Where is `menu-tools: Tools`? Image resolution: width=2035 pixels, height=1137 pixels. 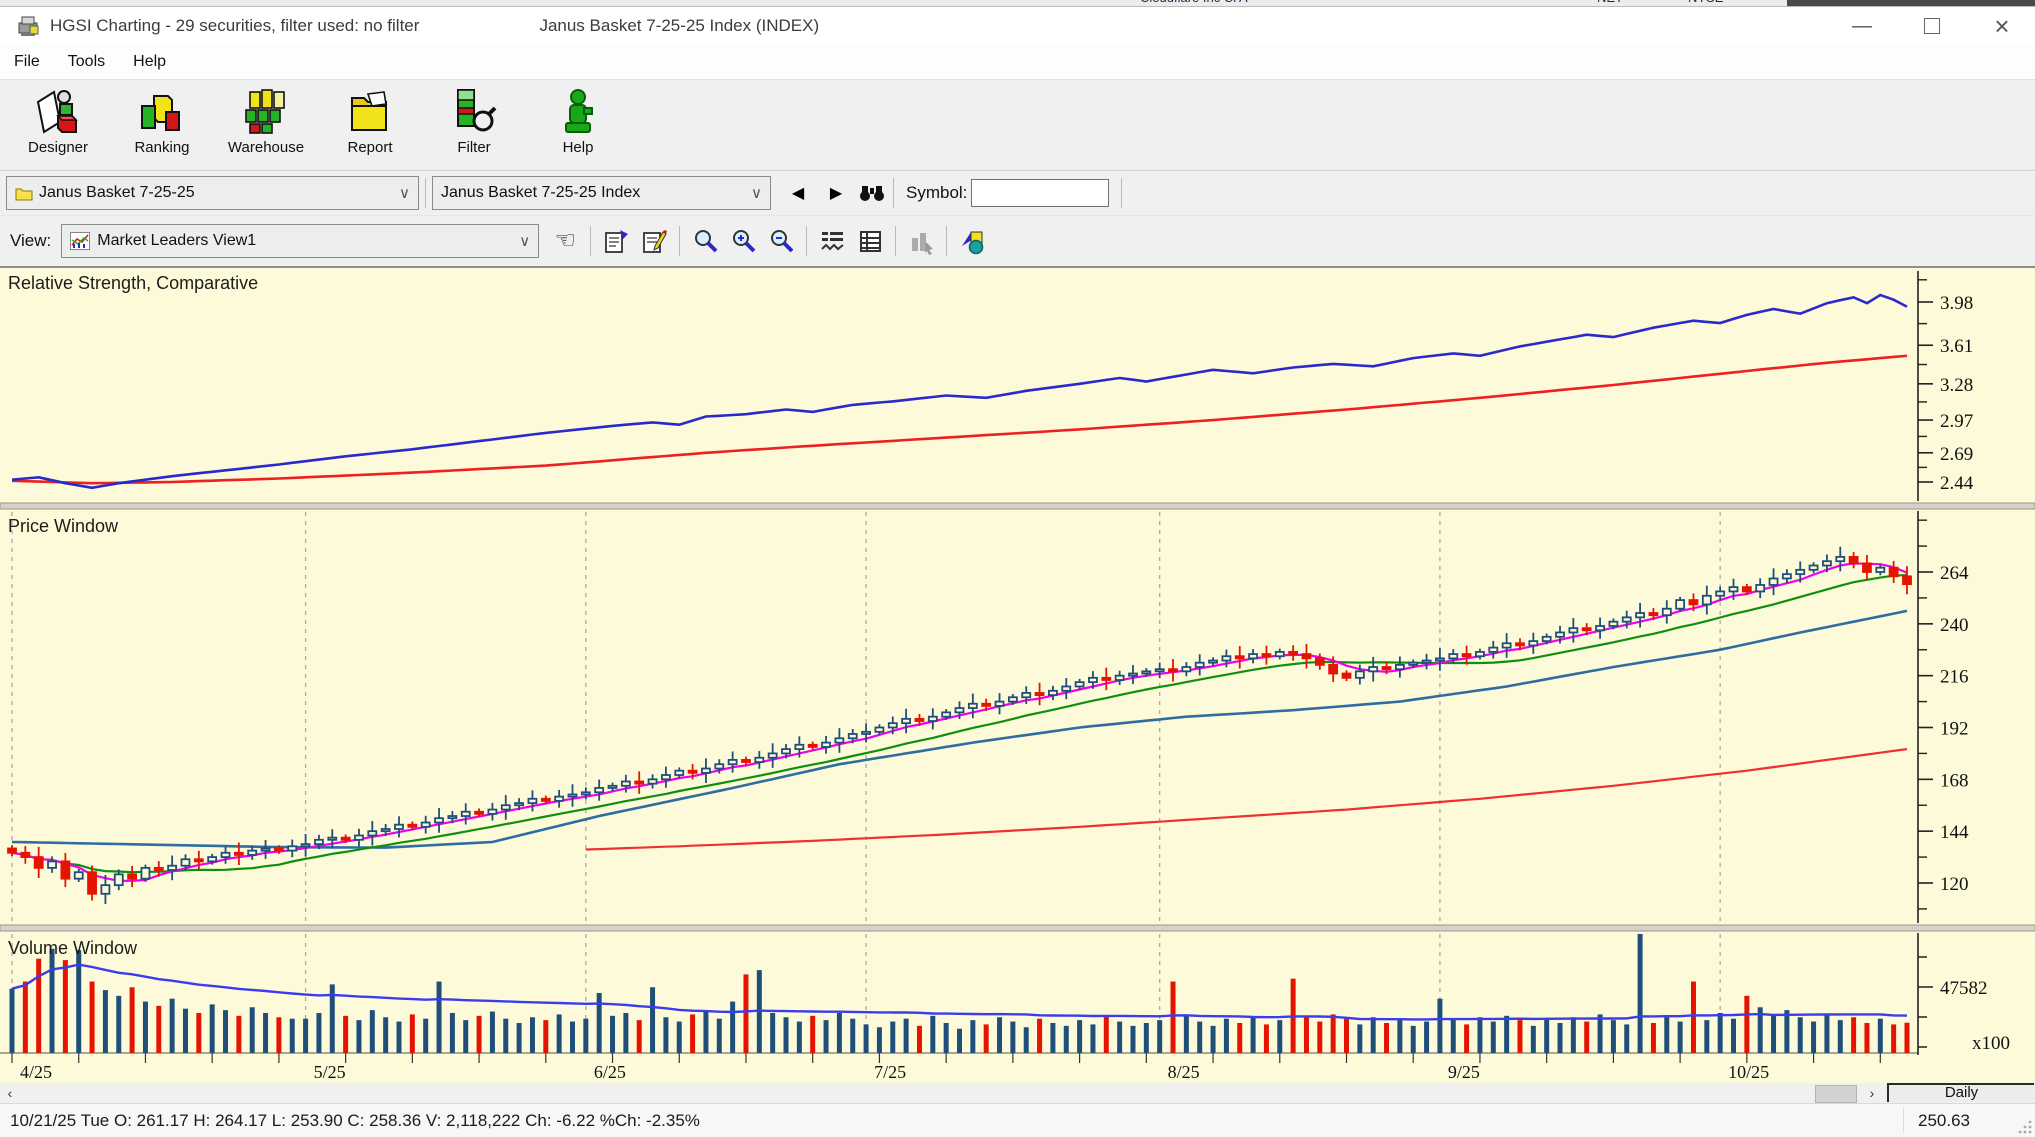 menu-tools: Tools is located at coordinates (86, 62).